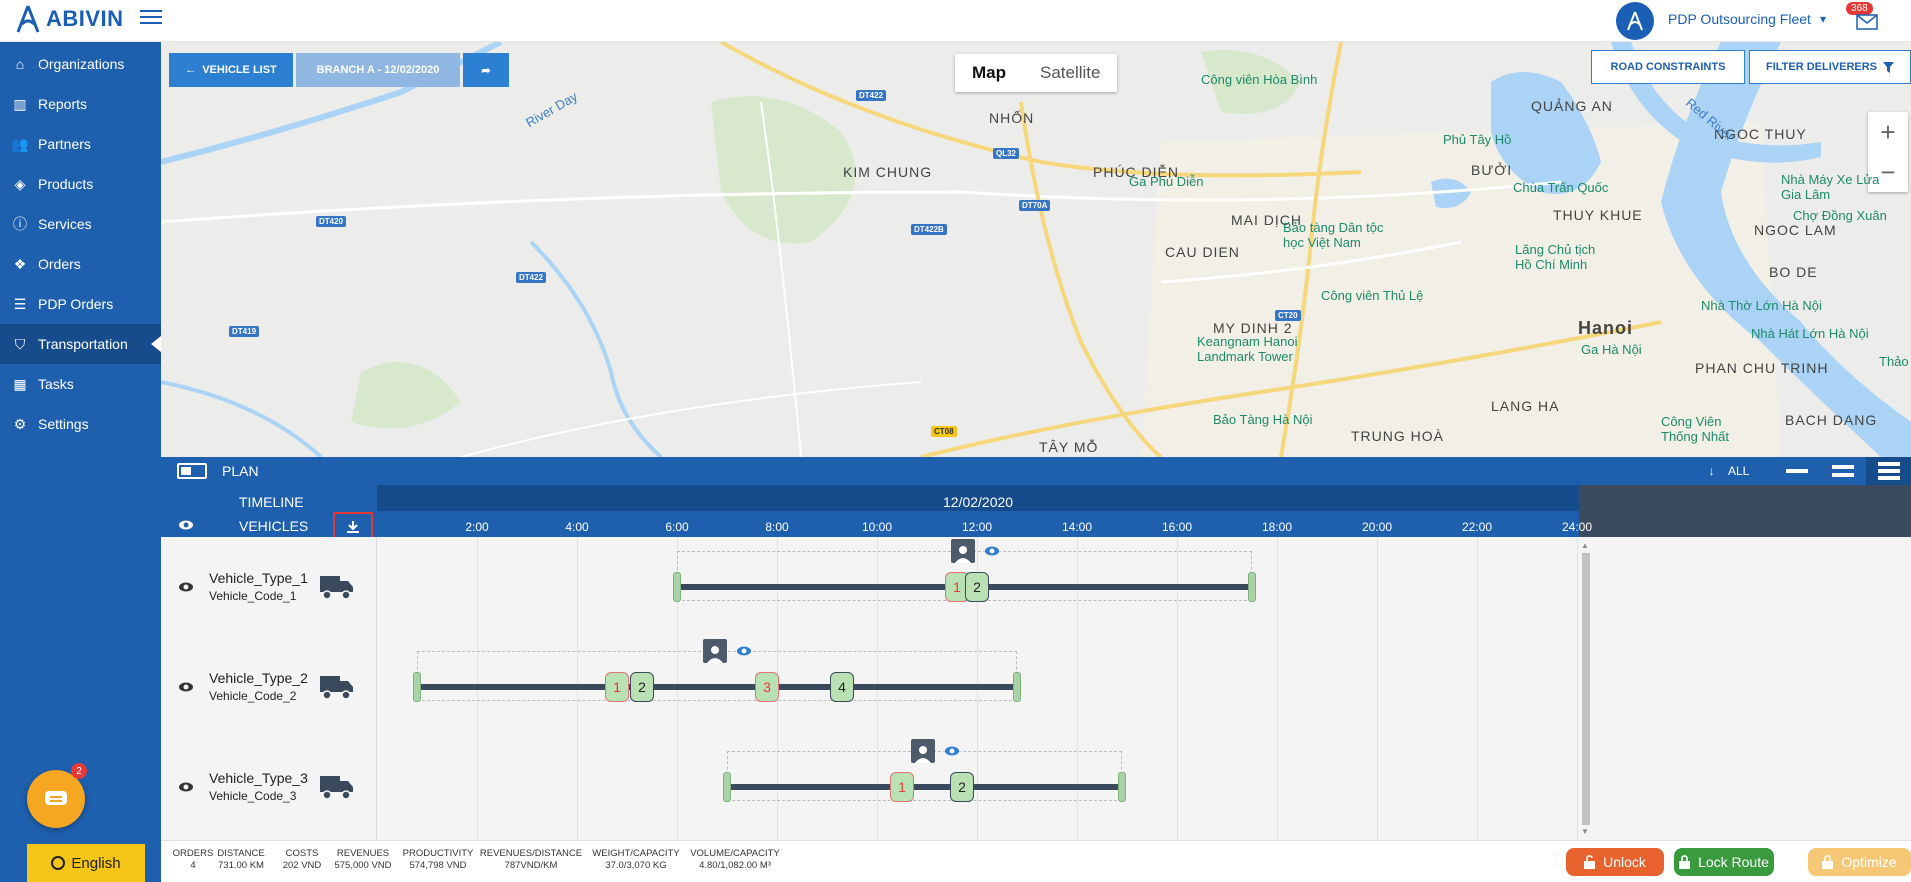 This screenshot has height=882, width=1911. I want to click on sort-all-button: ↓ ALL, so click(1729, 471).